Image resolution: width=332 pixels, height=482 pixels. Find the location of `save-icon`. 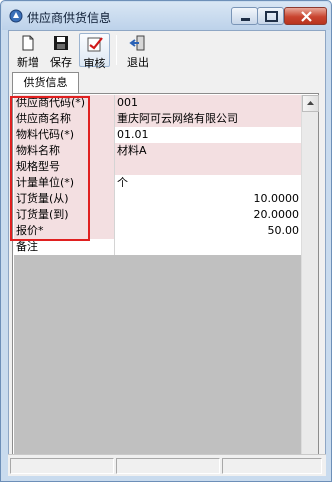

save-icon is located at coordinates (61, 43).